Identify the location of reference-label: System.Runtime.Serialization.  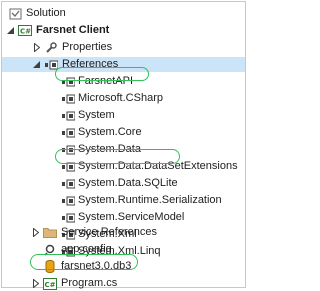
(150, 200).